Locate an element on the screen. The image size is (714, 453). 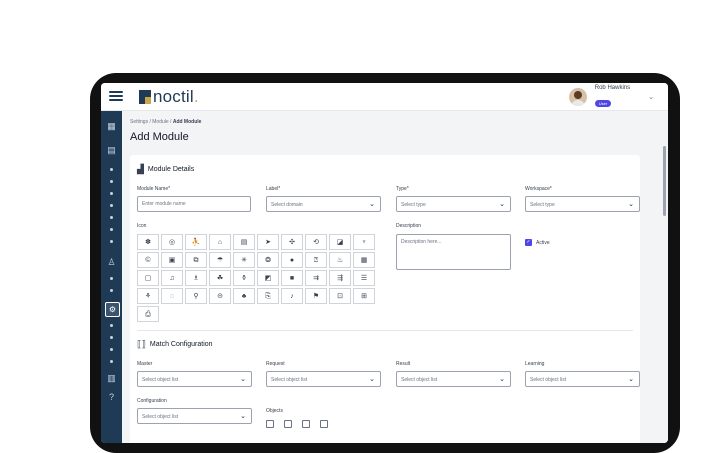
icon-option: ◩ is located at coordinates (268, 278).